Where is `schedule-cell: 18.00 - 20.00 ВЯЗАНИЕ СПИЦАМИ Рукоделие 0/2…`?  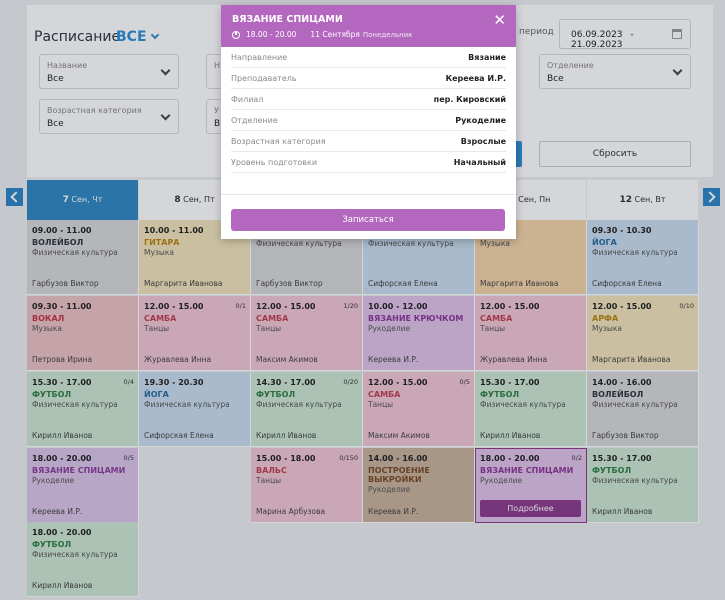 schedule-cell: 18.00 - 20.00 ВЯЗАНИЕ СПИЦАМИ Рукоделие 0/2… is located at coordinates (531, 485).